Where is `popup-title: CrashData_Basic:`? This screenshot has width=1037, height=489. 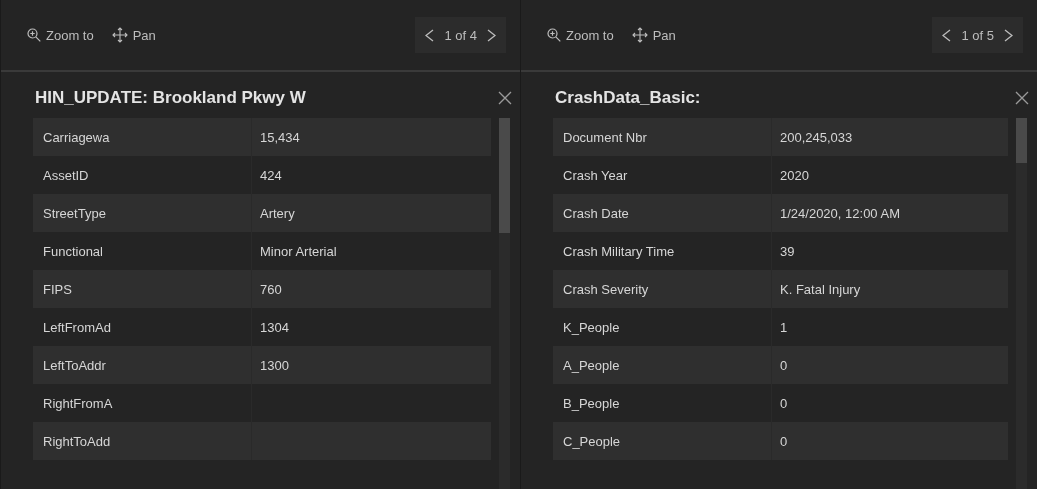 popup-title: CrashData_Basic: is located at coordinates (628, 98).